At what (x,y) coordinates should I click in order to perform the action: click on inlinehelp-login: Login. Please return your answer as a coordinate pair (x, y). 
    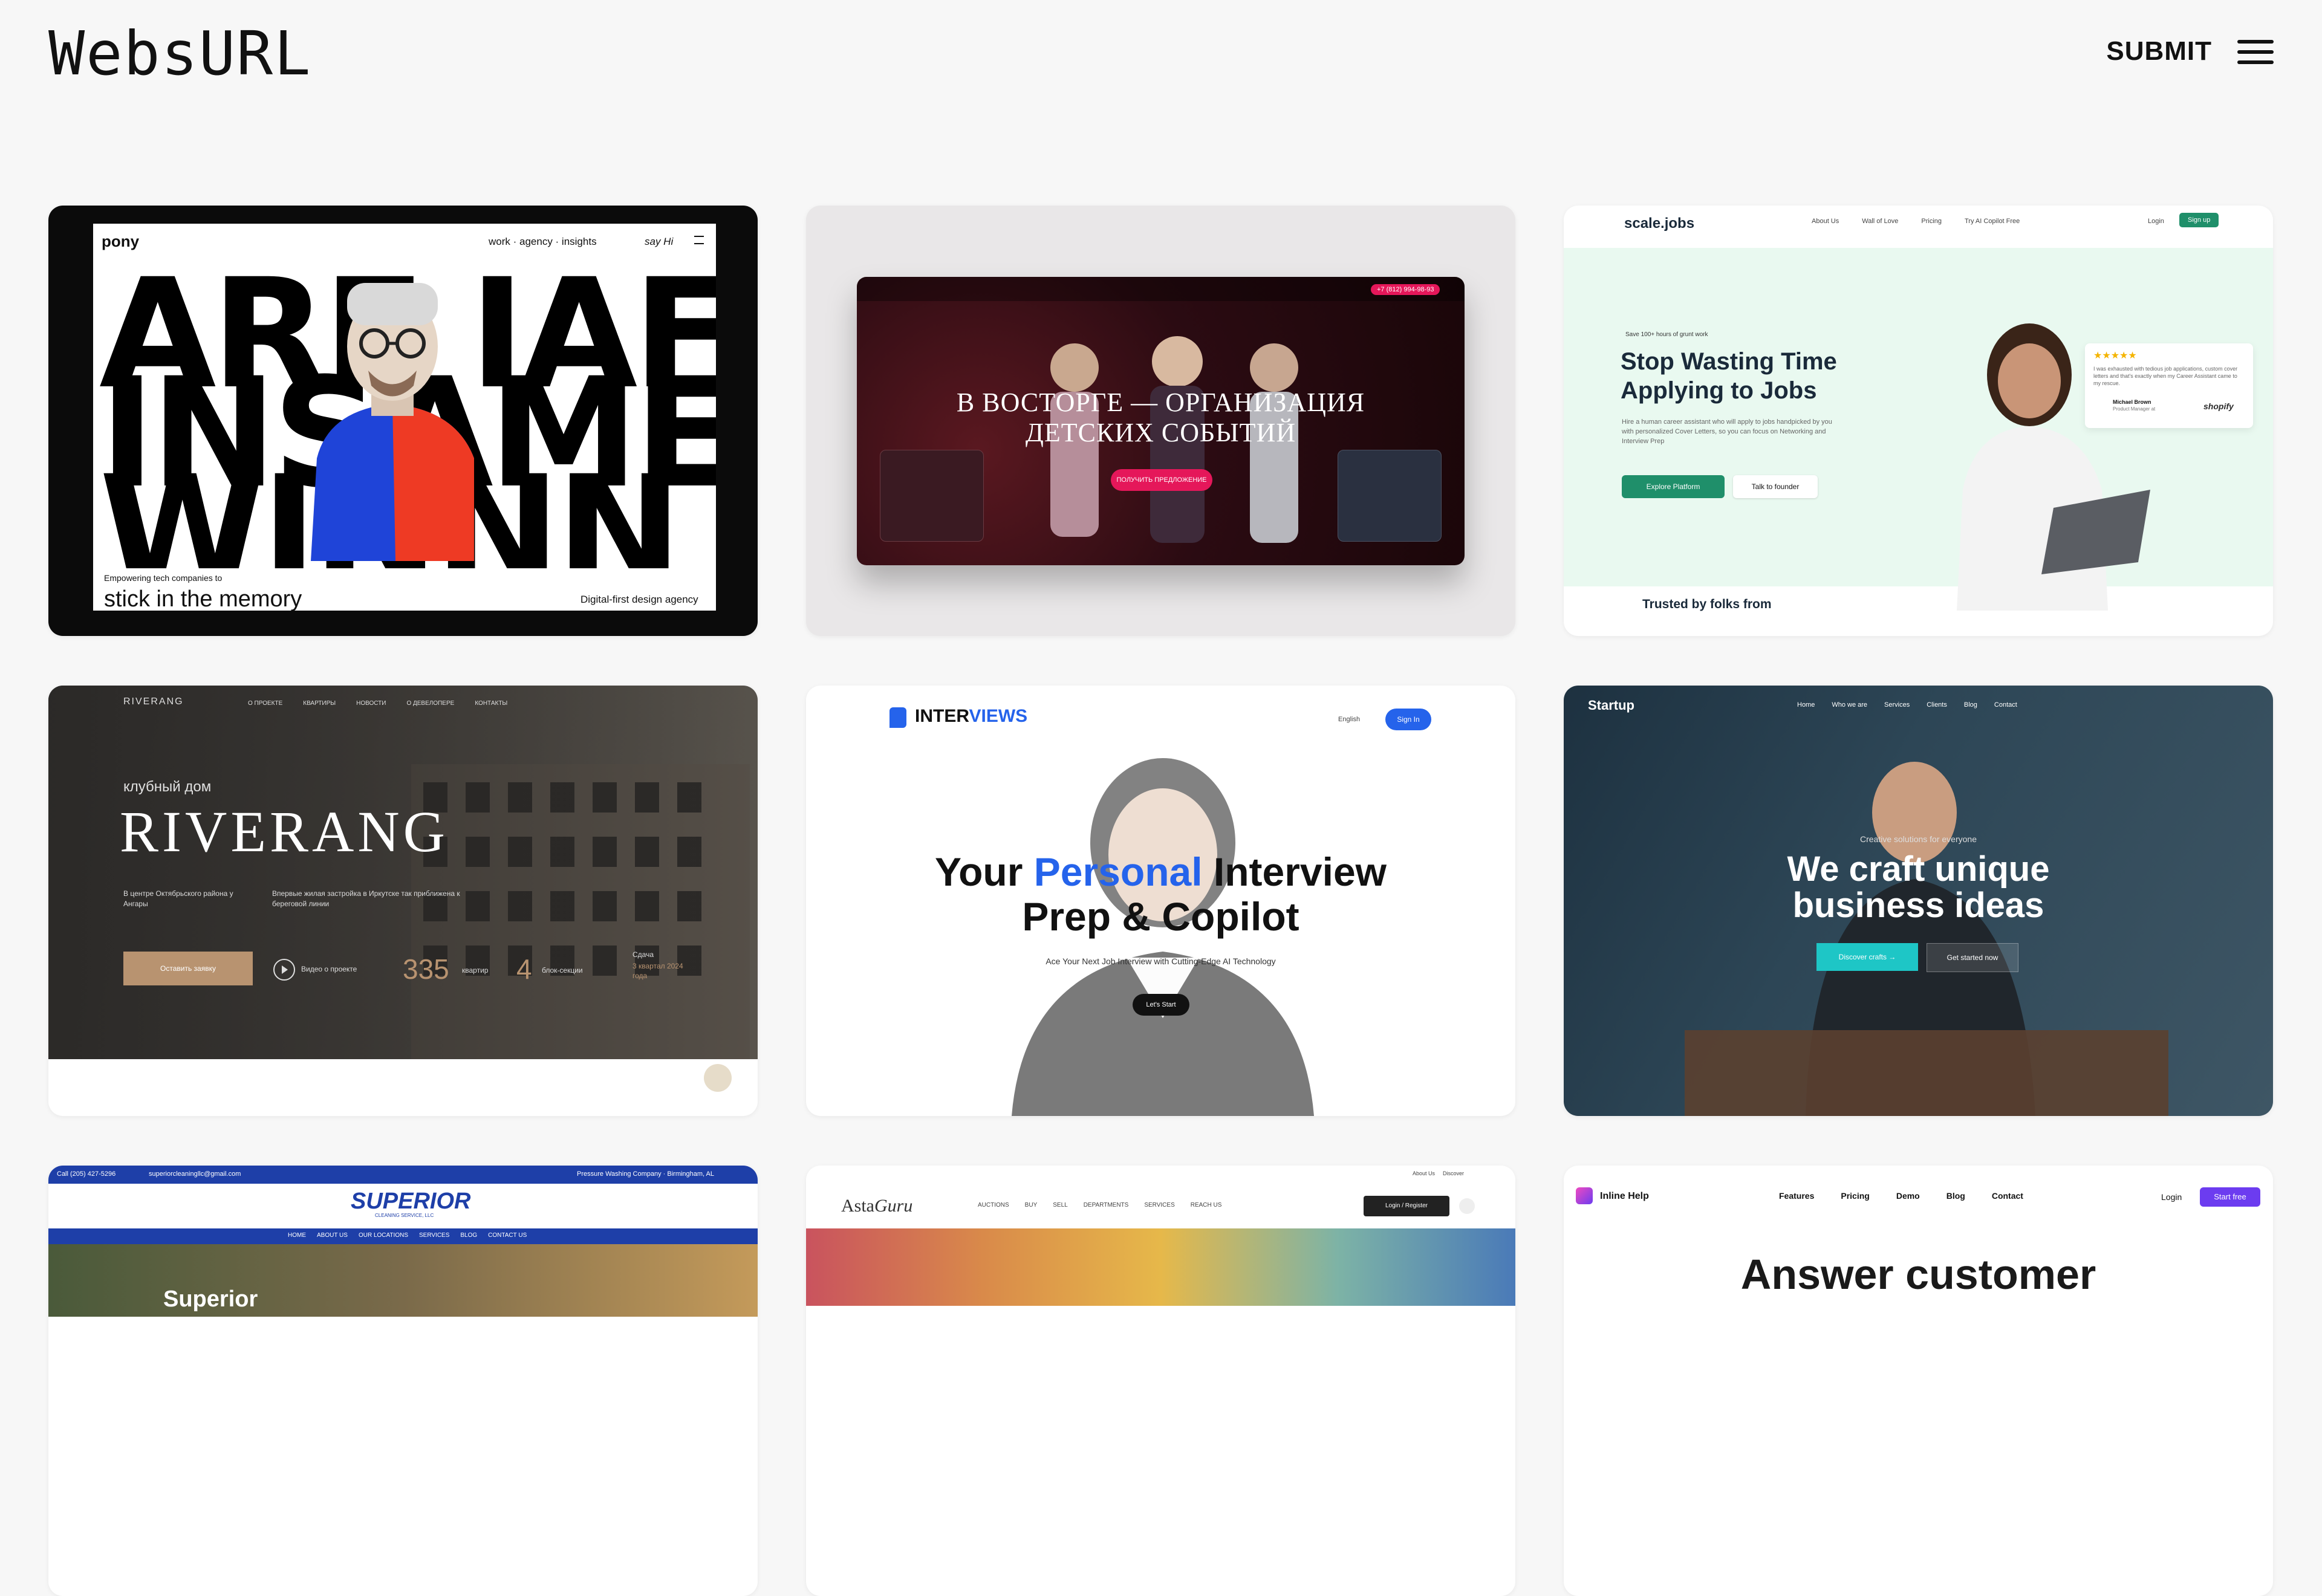
    Looking at the image, I should click on (2171, 1197).